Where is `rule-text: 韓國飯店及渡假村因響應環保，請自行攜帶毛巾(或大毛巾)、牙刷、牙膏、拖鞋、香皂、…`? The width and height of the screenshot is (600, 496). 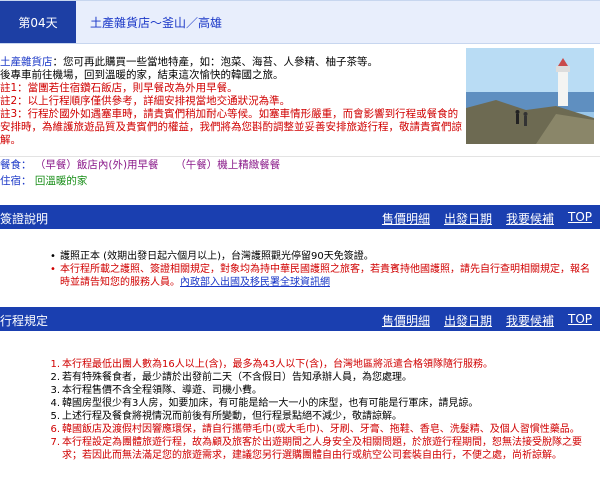
rule-text: 韓國飯店及渡假村因響應環保，請自行攜帶毛巾(或大毛巾)、牙刷、牙膏、拖鞋、香皂、… is located at coordinates (321, 429).